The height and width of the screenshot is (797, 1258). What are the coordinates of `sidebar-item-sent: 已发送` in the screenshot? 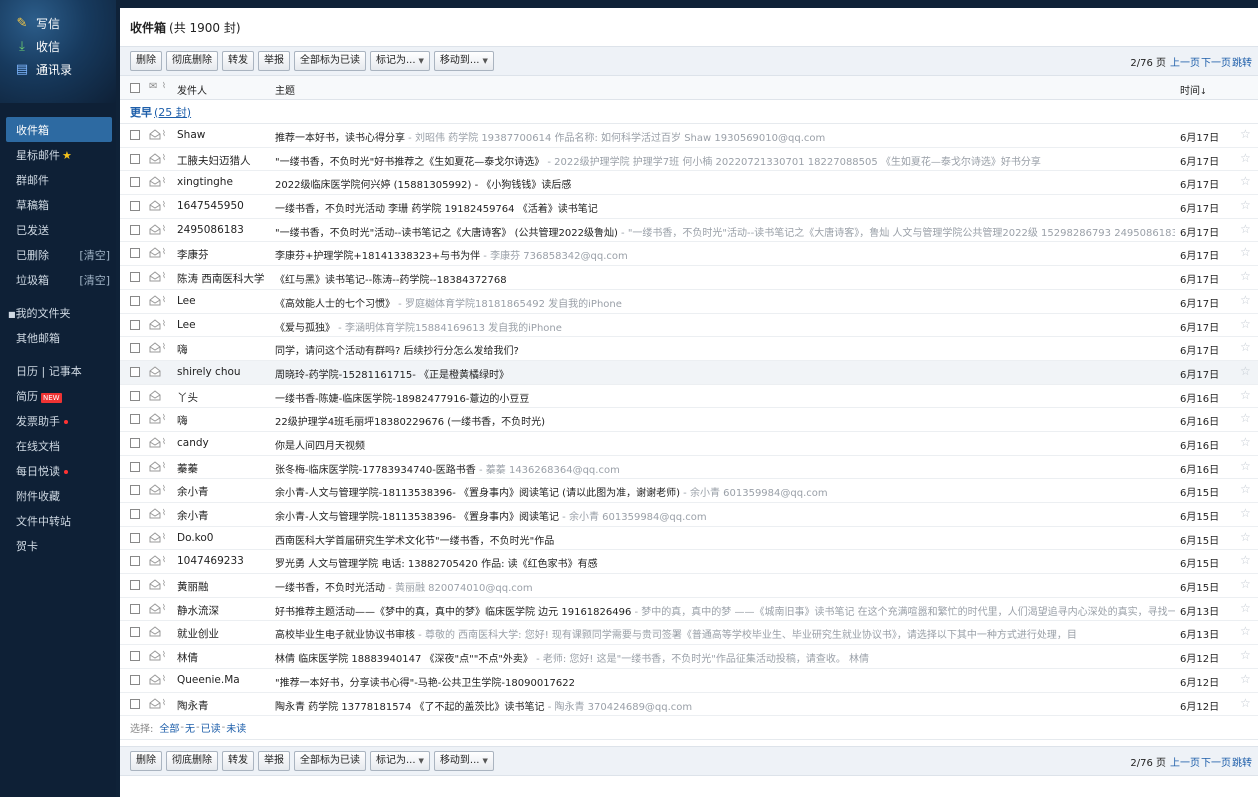 It's located at (58, 229).